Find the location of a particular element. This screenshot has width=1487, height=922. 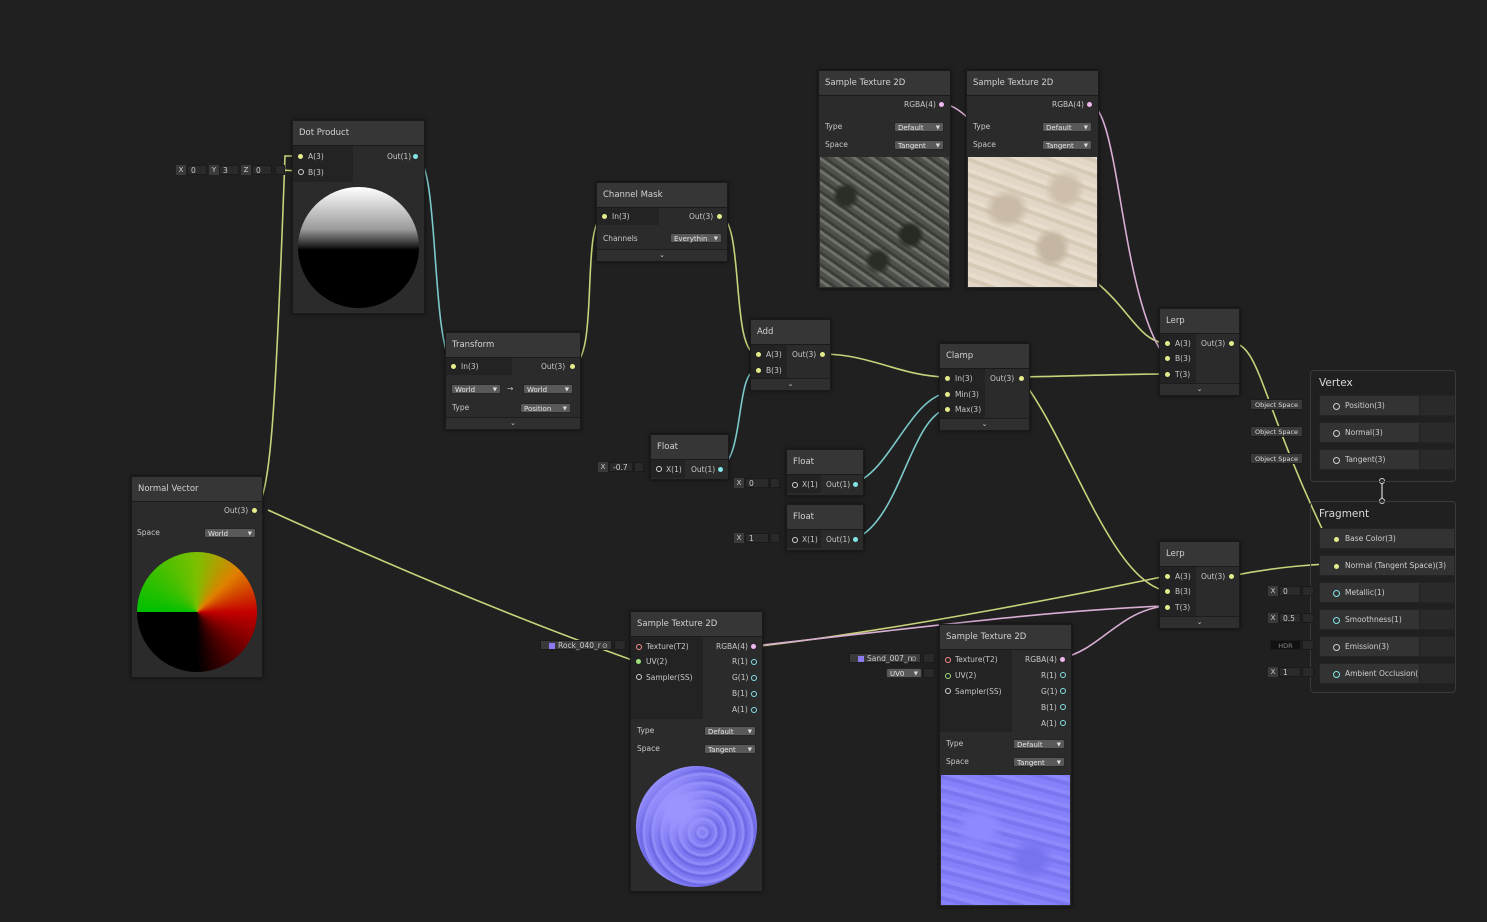

from-space-dropdown: World ▼ is located at coordinates (476, 389).